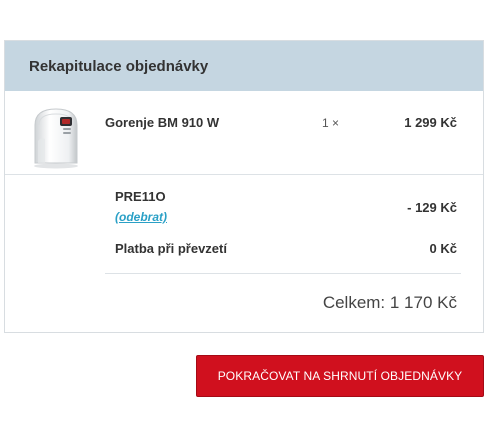  Describe the element at coordinates (140, 196) in the screenshot. I see `coupon-code: PRE11O` at that location.